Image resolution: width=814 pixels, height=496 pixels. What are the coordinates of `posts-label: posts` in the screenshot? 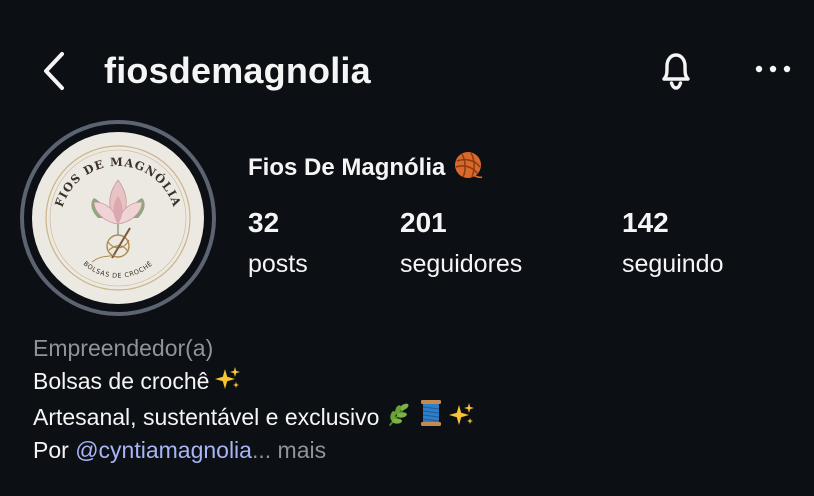 It's located at (278, 264).